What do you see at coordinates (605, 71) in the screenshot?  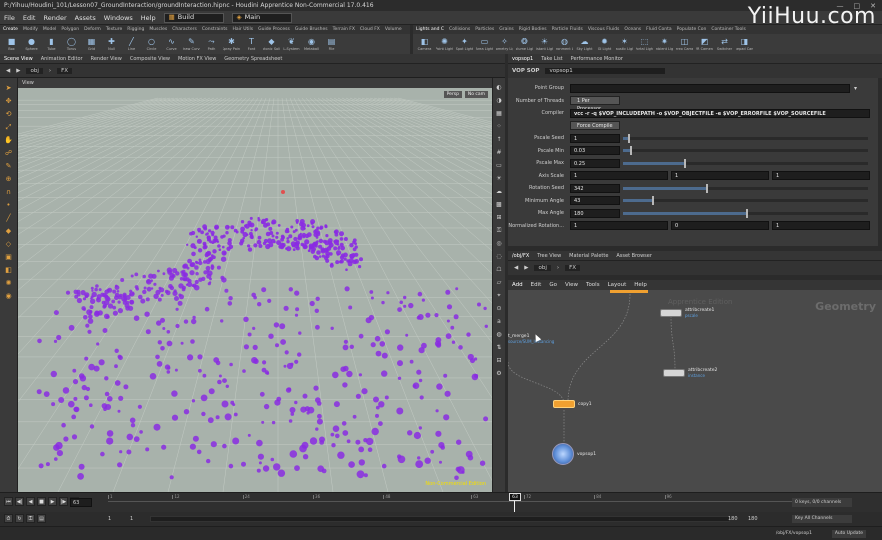 I see `node-name-field: vopsop1` at bounding box center [605, 71].